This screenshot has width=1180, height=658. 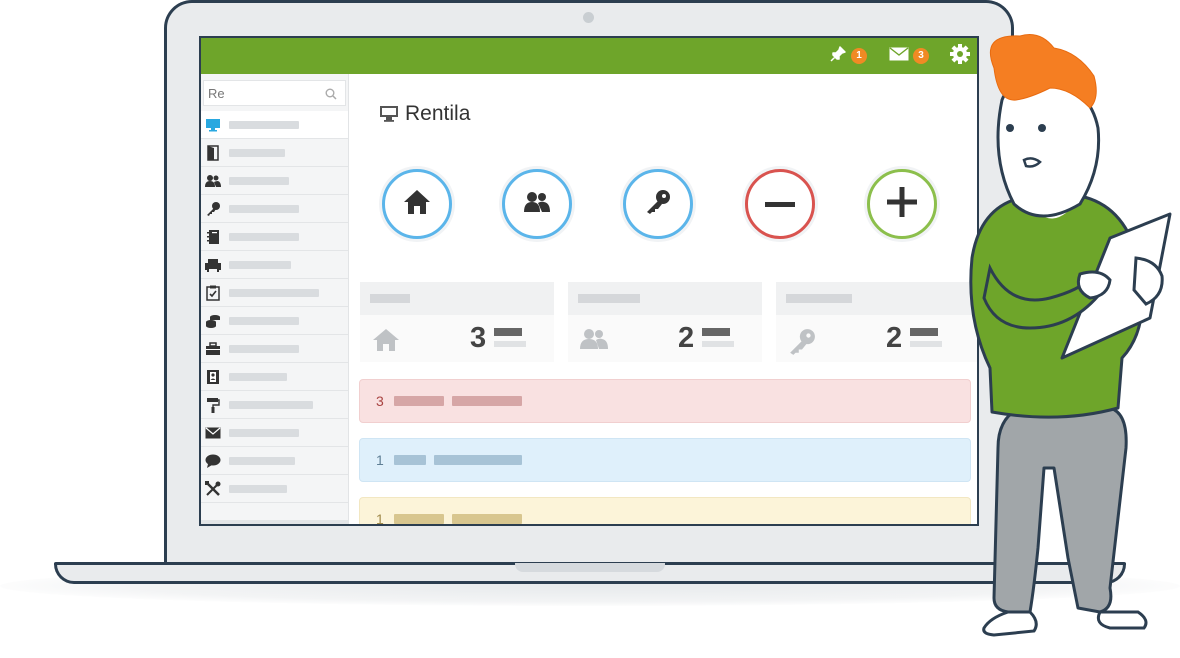 I want to click on laptop-camera, so click(x=588, y=17).